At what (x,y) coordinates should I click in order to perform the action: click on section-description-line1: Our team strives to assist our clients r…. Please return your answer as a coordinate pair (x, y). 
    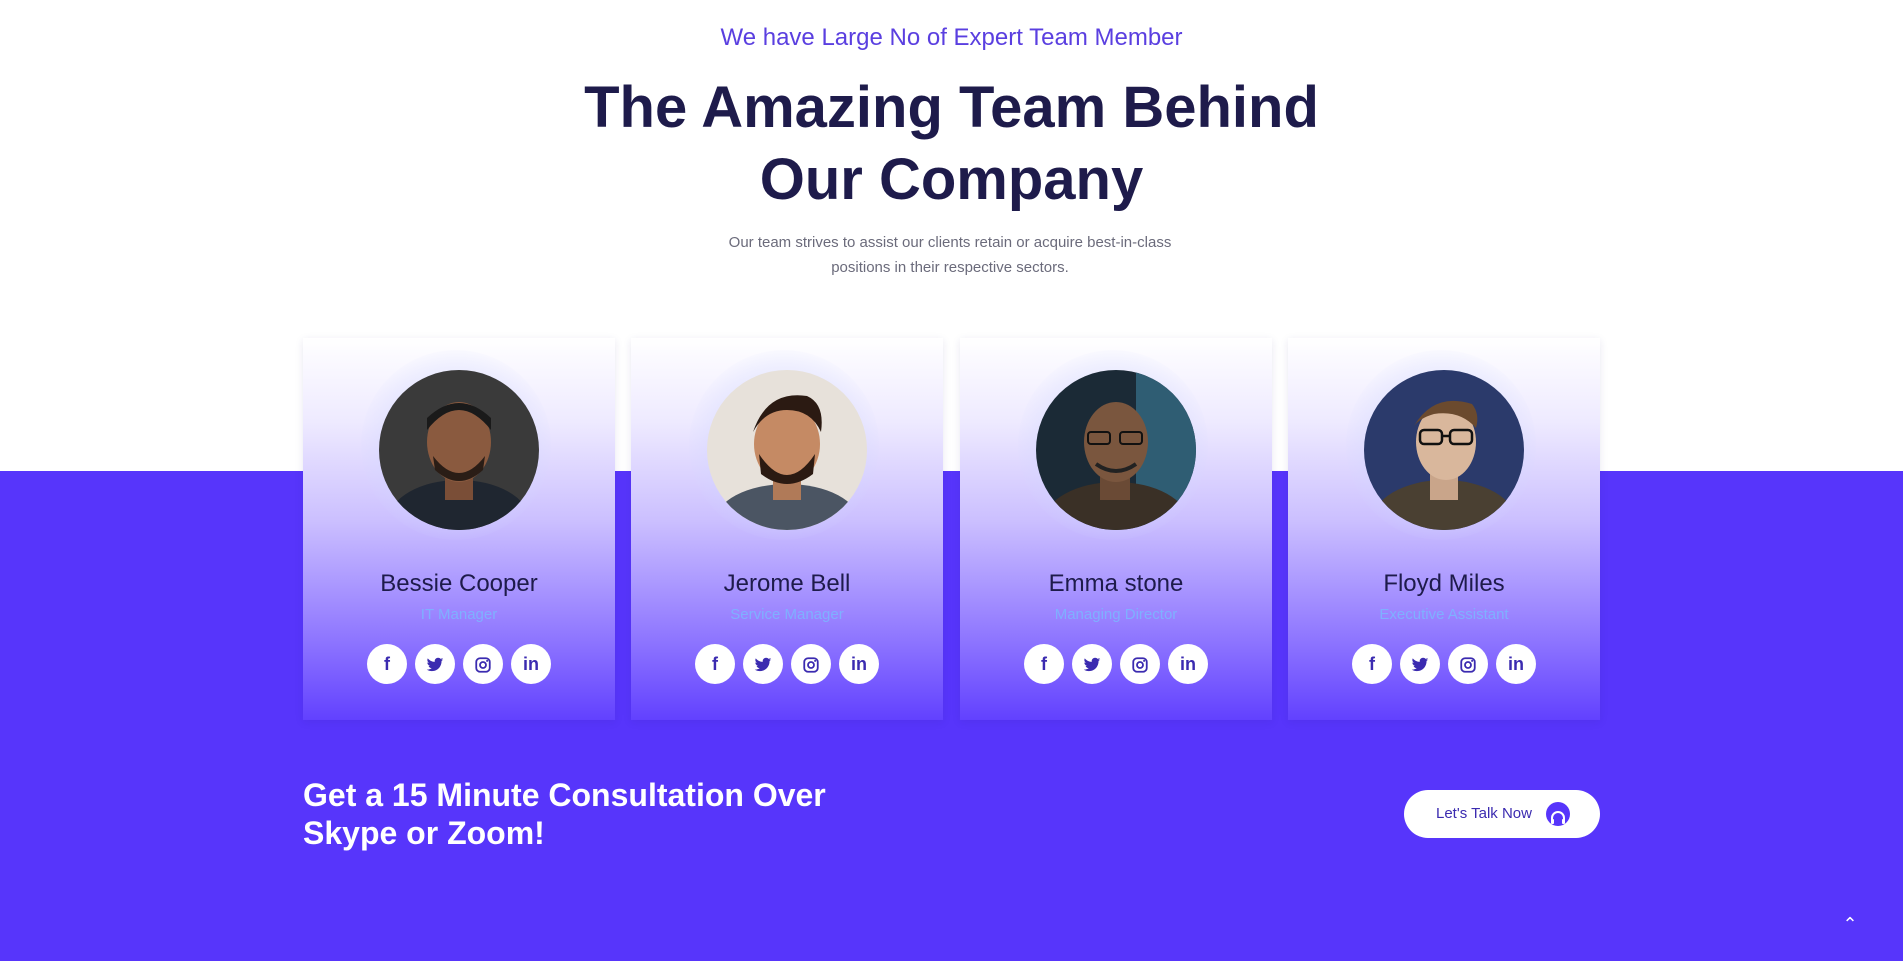
    Looking at the image, I should click on (950, 242).